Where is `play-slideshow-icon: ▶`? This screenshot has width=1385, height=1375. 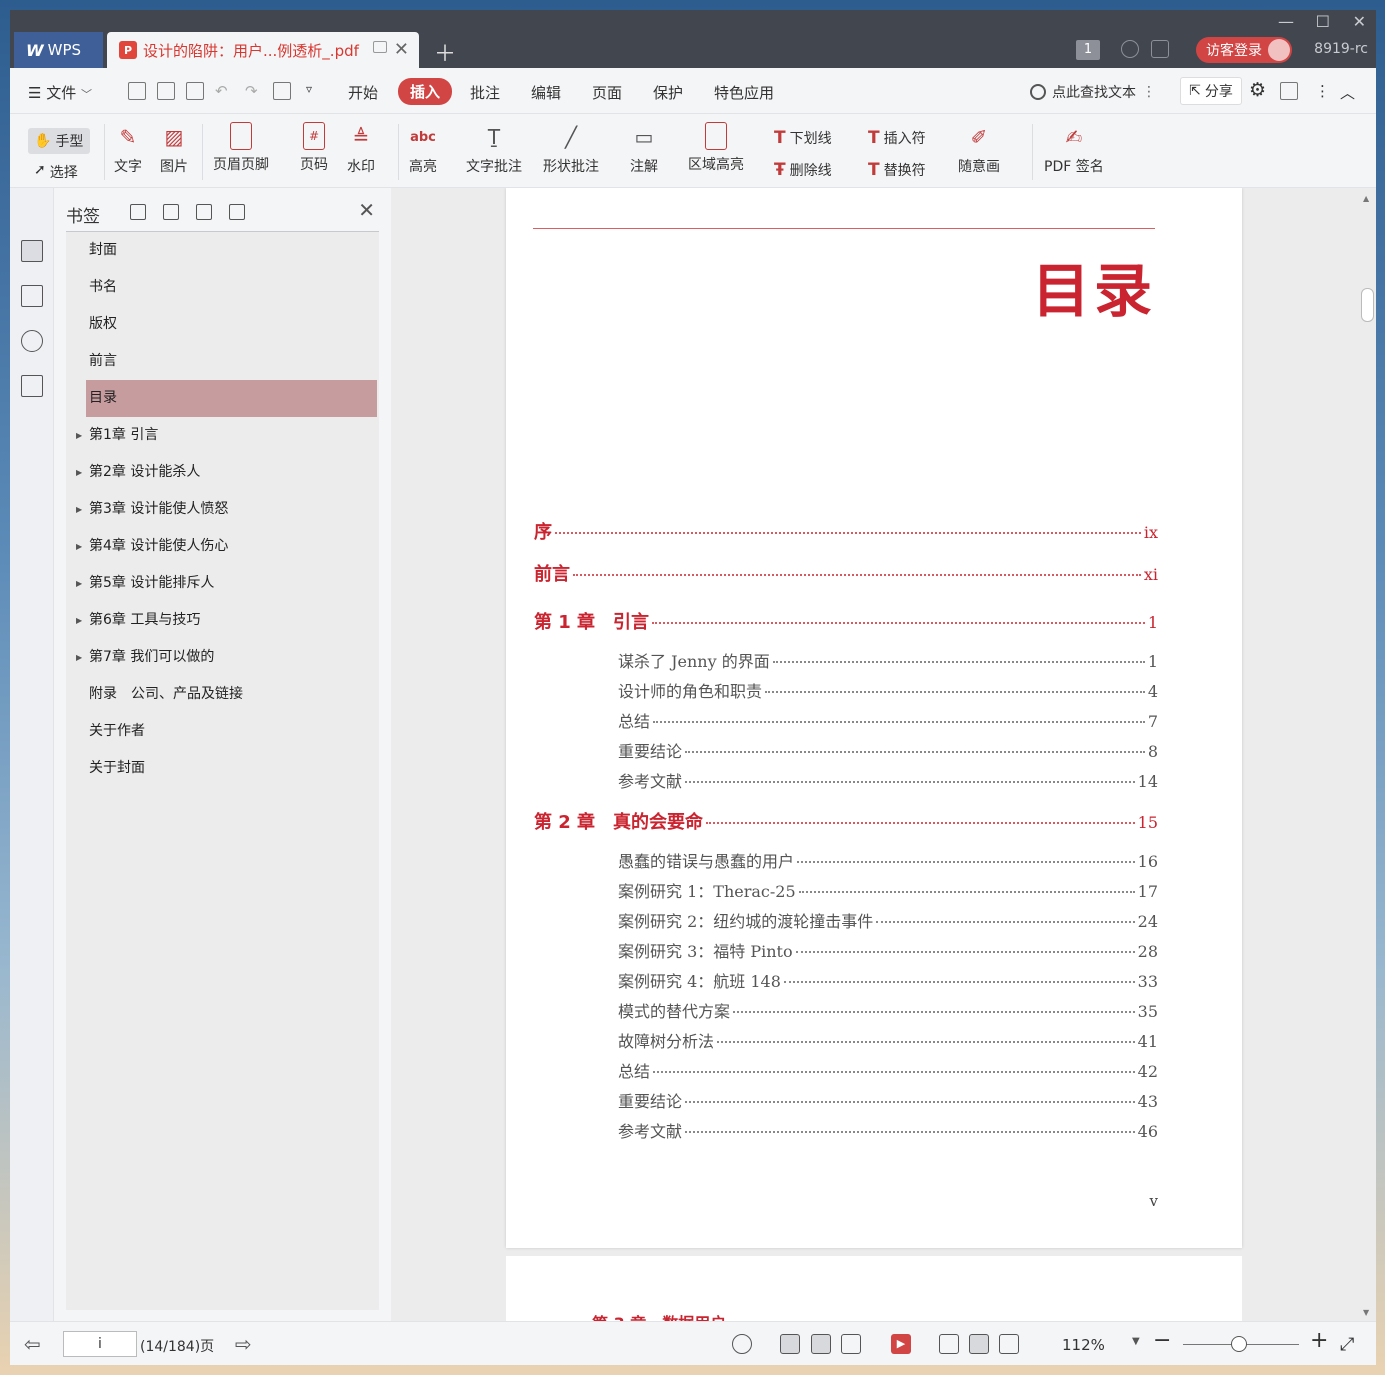
play-slideshow-icon: ▶ is located at coordinates (901, 1344).